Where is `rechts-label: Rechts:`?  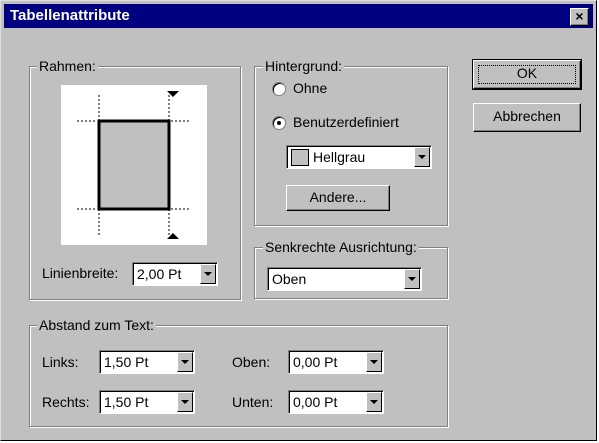 rechts-label: Rechts: is located at coordinates (66, 402).